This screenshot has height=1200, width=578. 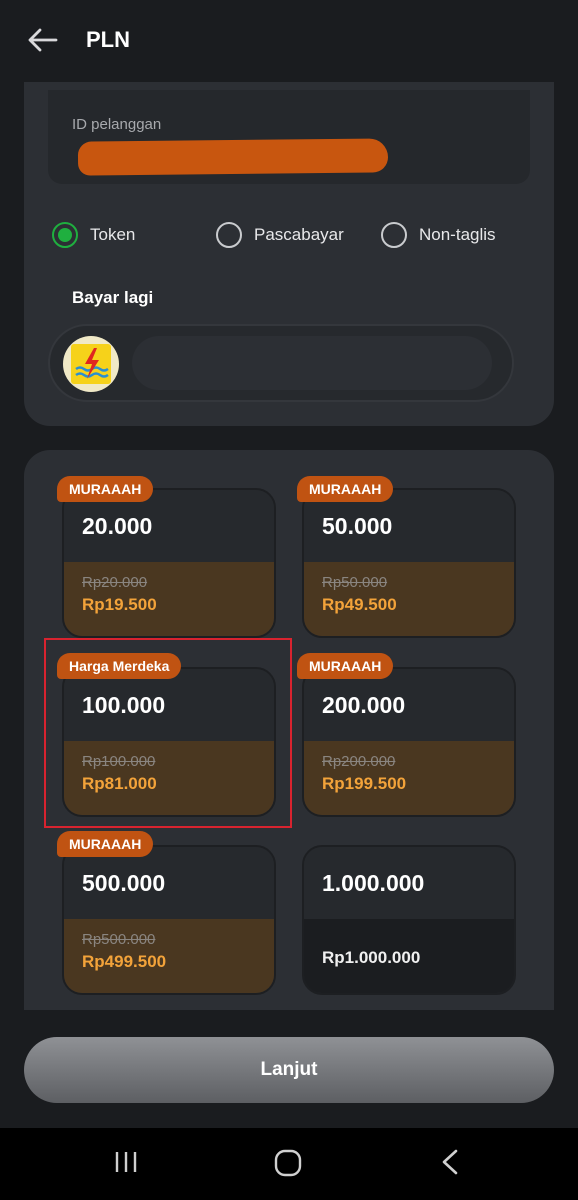 I want to click on radio-token-label: Token, so click(x=113, y=234).